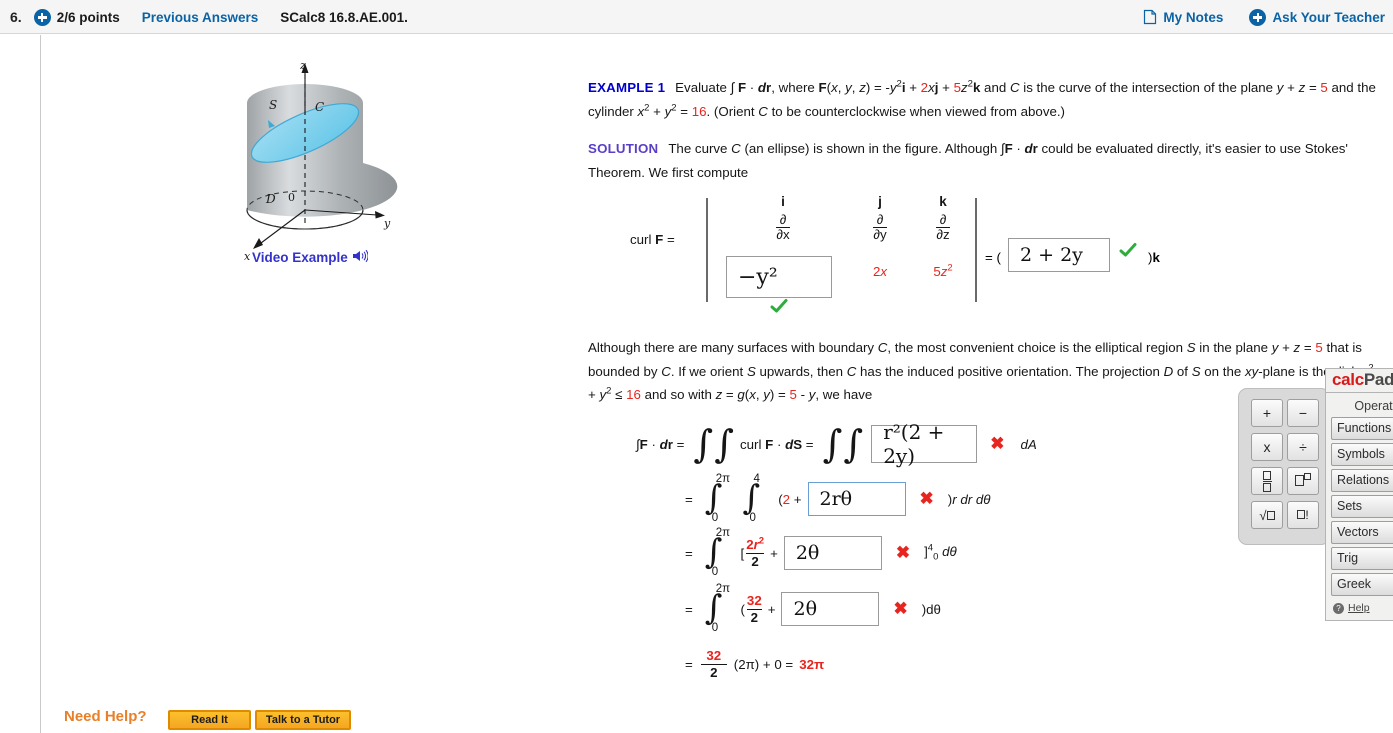  Describe the element at coordinates (924, 444) in the screenshot. I see `answer-input-eq1: r²(2 + 2y)` at that location.